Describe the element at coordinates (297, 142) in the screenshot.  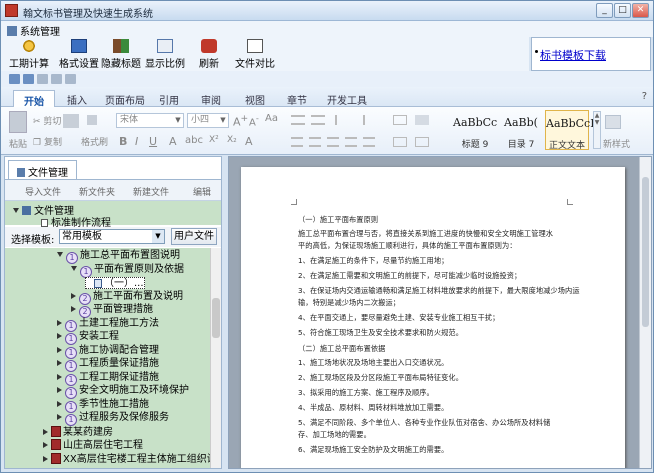
I see `align-left-icon` at that location.